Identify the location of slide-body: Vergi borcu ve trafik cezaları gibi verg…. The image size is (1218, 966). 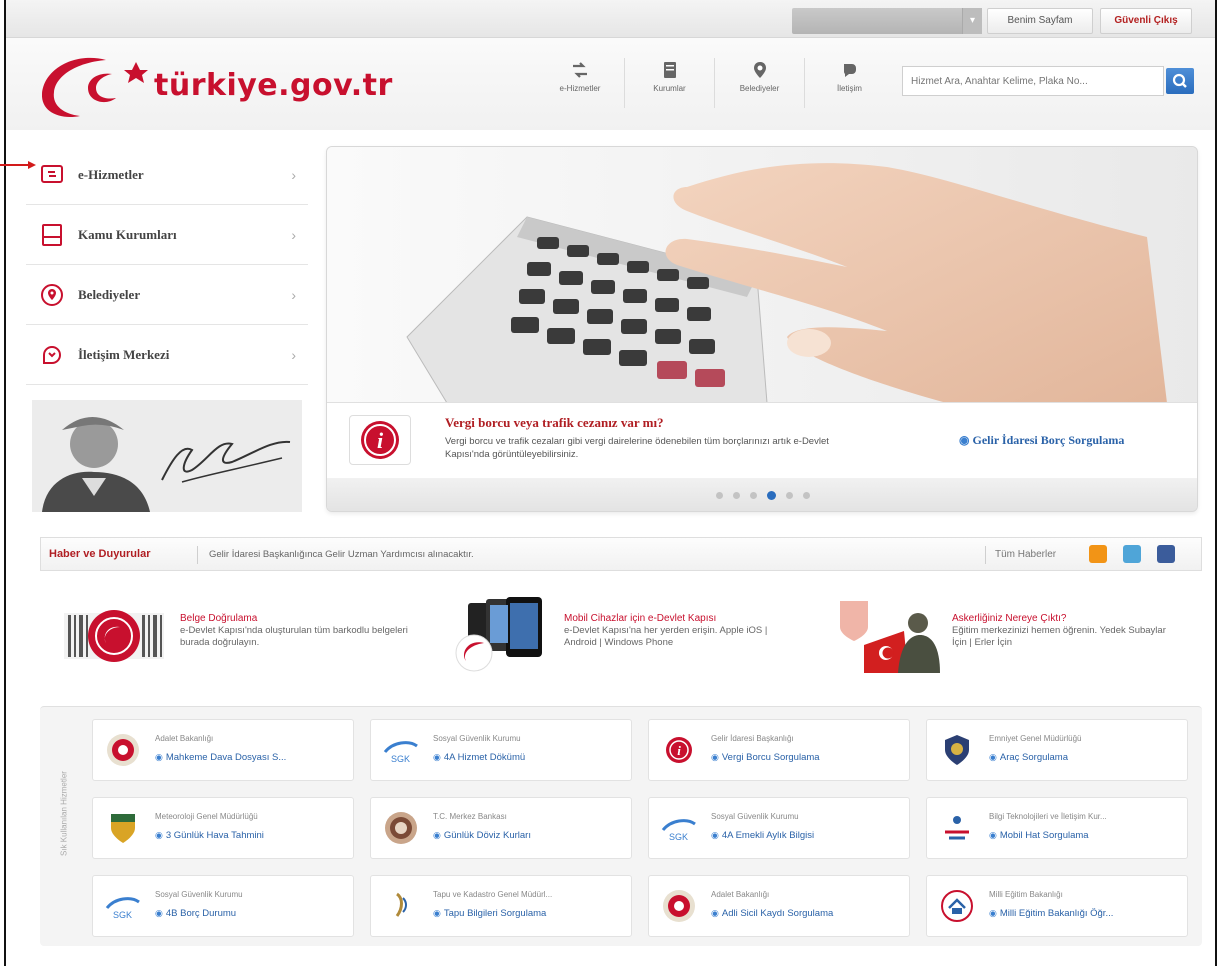
(637, 448).